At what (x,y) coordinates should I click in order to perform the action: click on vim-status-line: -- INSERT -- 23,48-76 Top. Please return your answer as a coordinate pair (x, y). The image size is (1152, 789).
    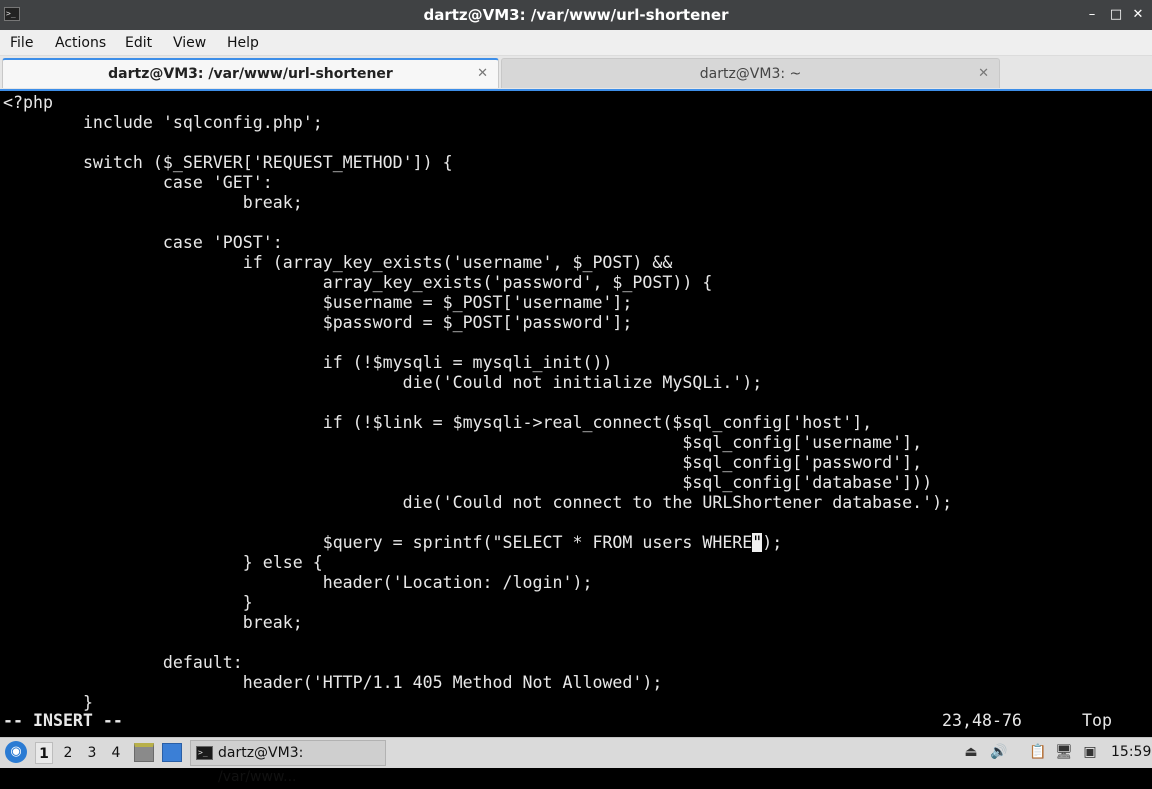
    Looking at the image, I should click on (576, 721).